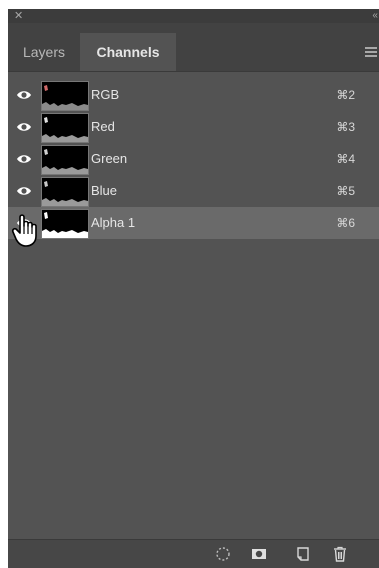 The image size is (379, 568). Describe the element at coordinates (259, 554) in the screenshot. I see `save-selection-mask-icon` at that location.